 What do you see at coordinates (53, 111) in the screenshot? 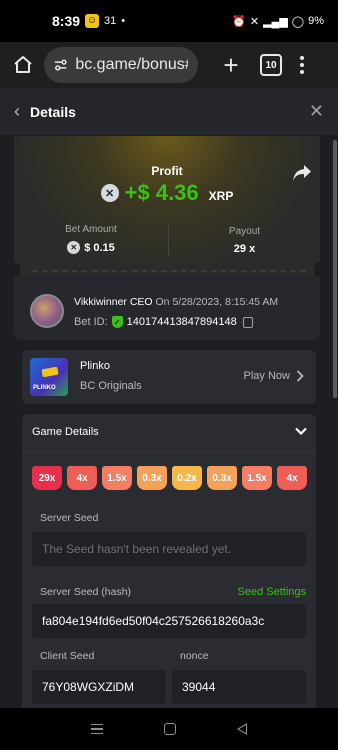
I see `page-title: Details` at bounding box center [53, 111].